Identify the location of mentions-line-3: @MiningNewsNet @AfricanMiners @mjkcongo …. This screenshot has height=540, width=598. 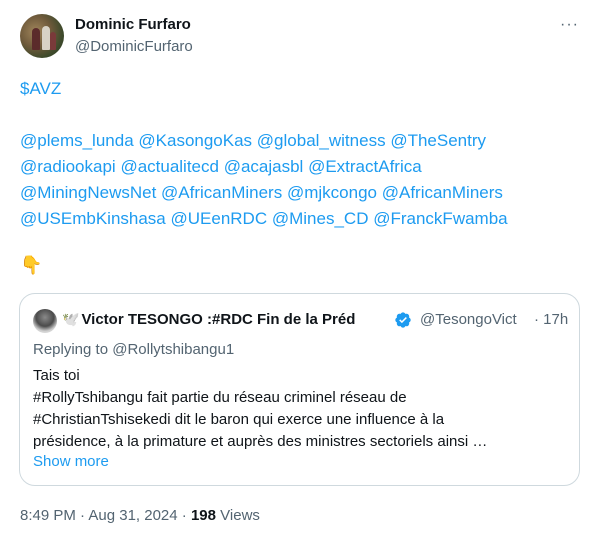
(300, 193).